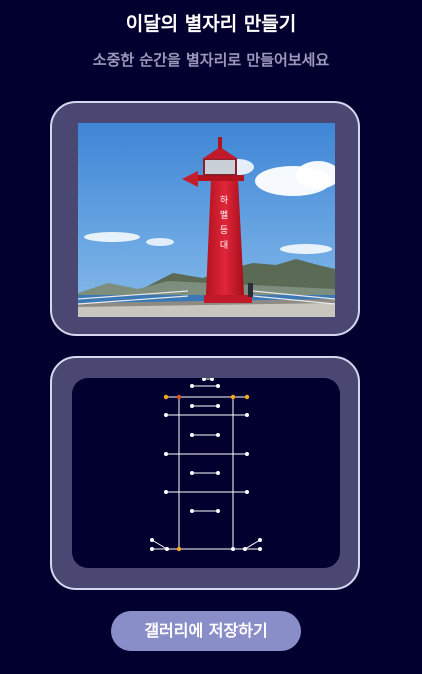 The width and height of the screenshot is (422, 674). Describe the element at coordinates (224, 230) in the screenshot. I see `svg-text: 등` at that location.